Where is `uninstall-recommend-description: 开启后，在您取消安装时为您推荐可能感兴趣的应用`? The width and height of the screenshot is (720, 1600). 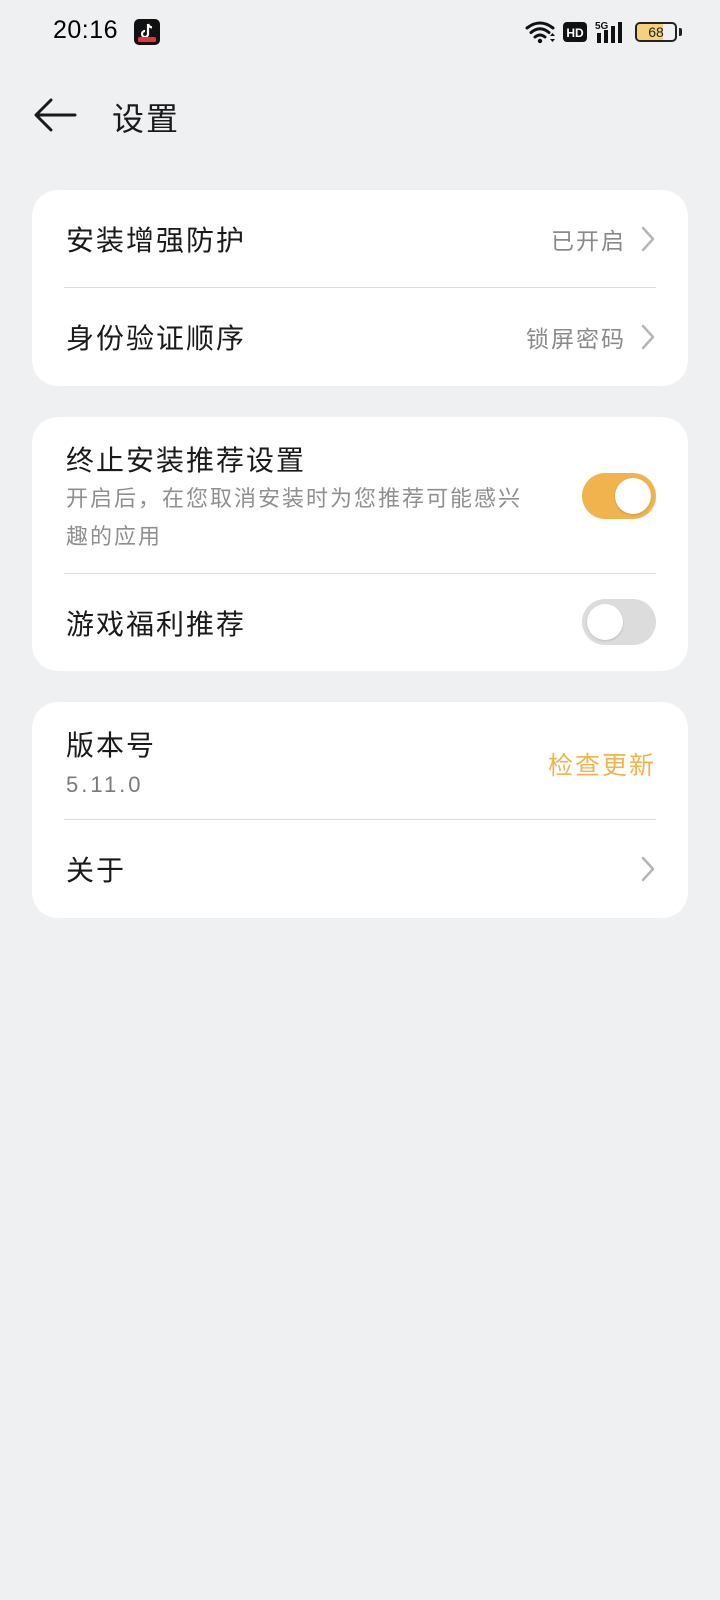 uninstall-recommend-description: 开启后，在您取消安装时为您推荐可能感兴趣的应用 is located at coordinates (294, 518).